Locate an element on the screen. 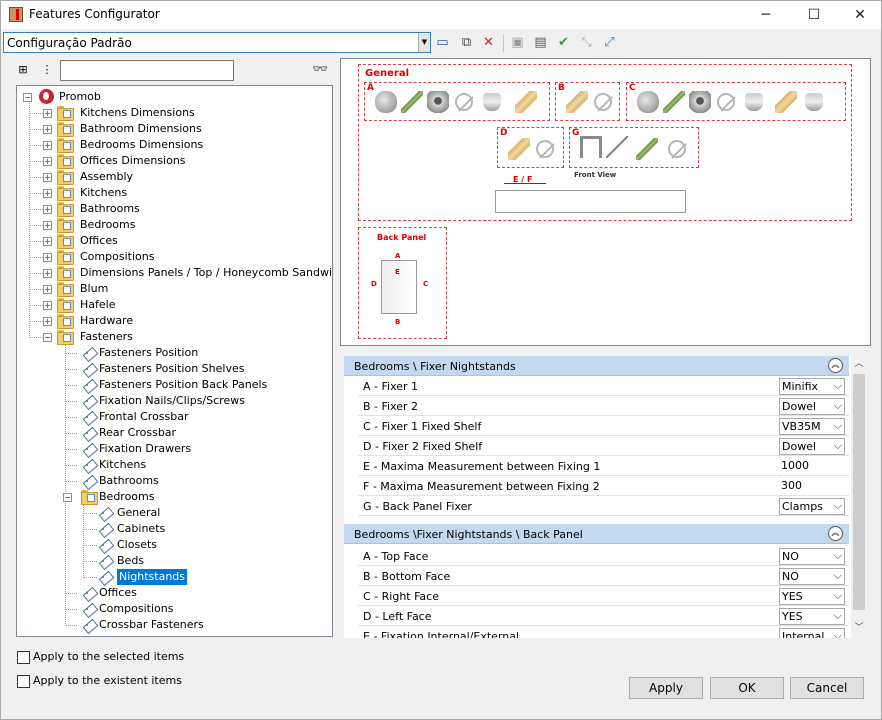 The height and width of the screenshot is (720, 882). section-fixer-nightstands: Bedrooms \ Fixer Nightstands ︽ is located at coordinates (596, 366).